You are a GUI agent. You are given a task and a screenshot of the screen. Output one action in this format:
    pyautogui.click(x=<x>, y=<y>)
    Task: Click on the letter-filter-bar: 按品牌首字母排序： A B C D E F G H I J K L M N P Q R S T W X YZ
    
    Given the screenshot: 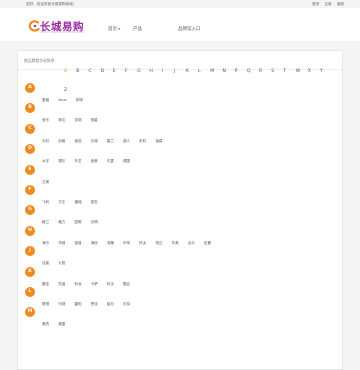 What is the action you would take?
    pyautogui.click(x=181, y=72)
    